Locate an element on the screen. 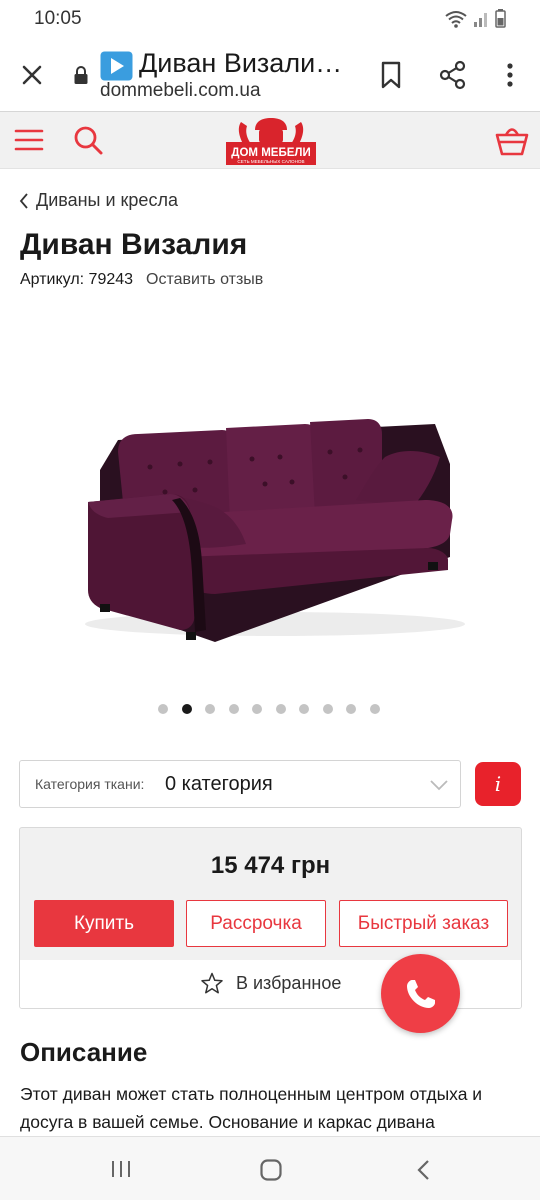 This screenshot has width=540, height=1200. chevron-down-icon is located at coordinates (439, 785).